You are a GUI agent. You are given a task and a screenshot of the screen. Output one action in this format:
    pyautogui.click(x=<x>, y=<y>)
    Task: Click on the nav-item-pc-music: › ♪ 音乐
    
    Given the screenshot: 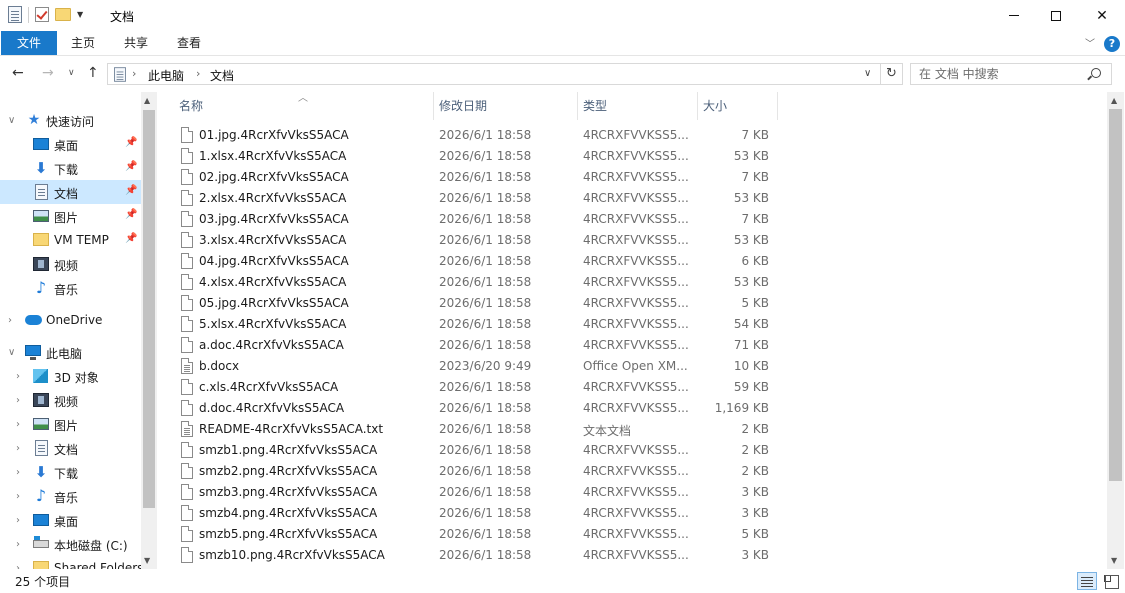 What is the action you would take?
    pyautogui.click(x=70, y=496)
    